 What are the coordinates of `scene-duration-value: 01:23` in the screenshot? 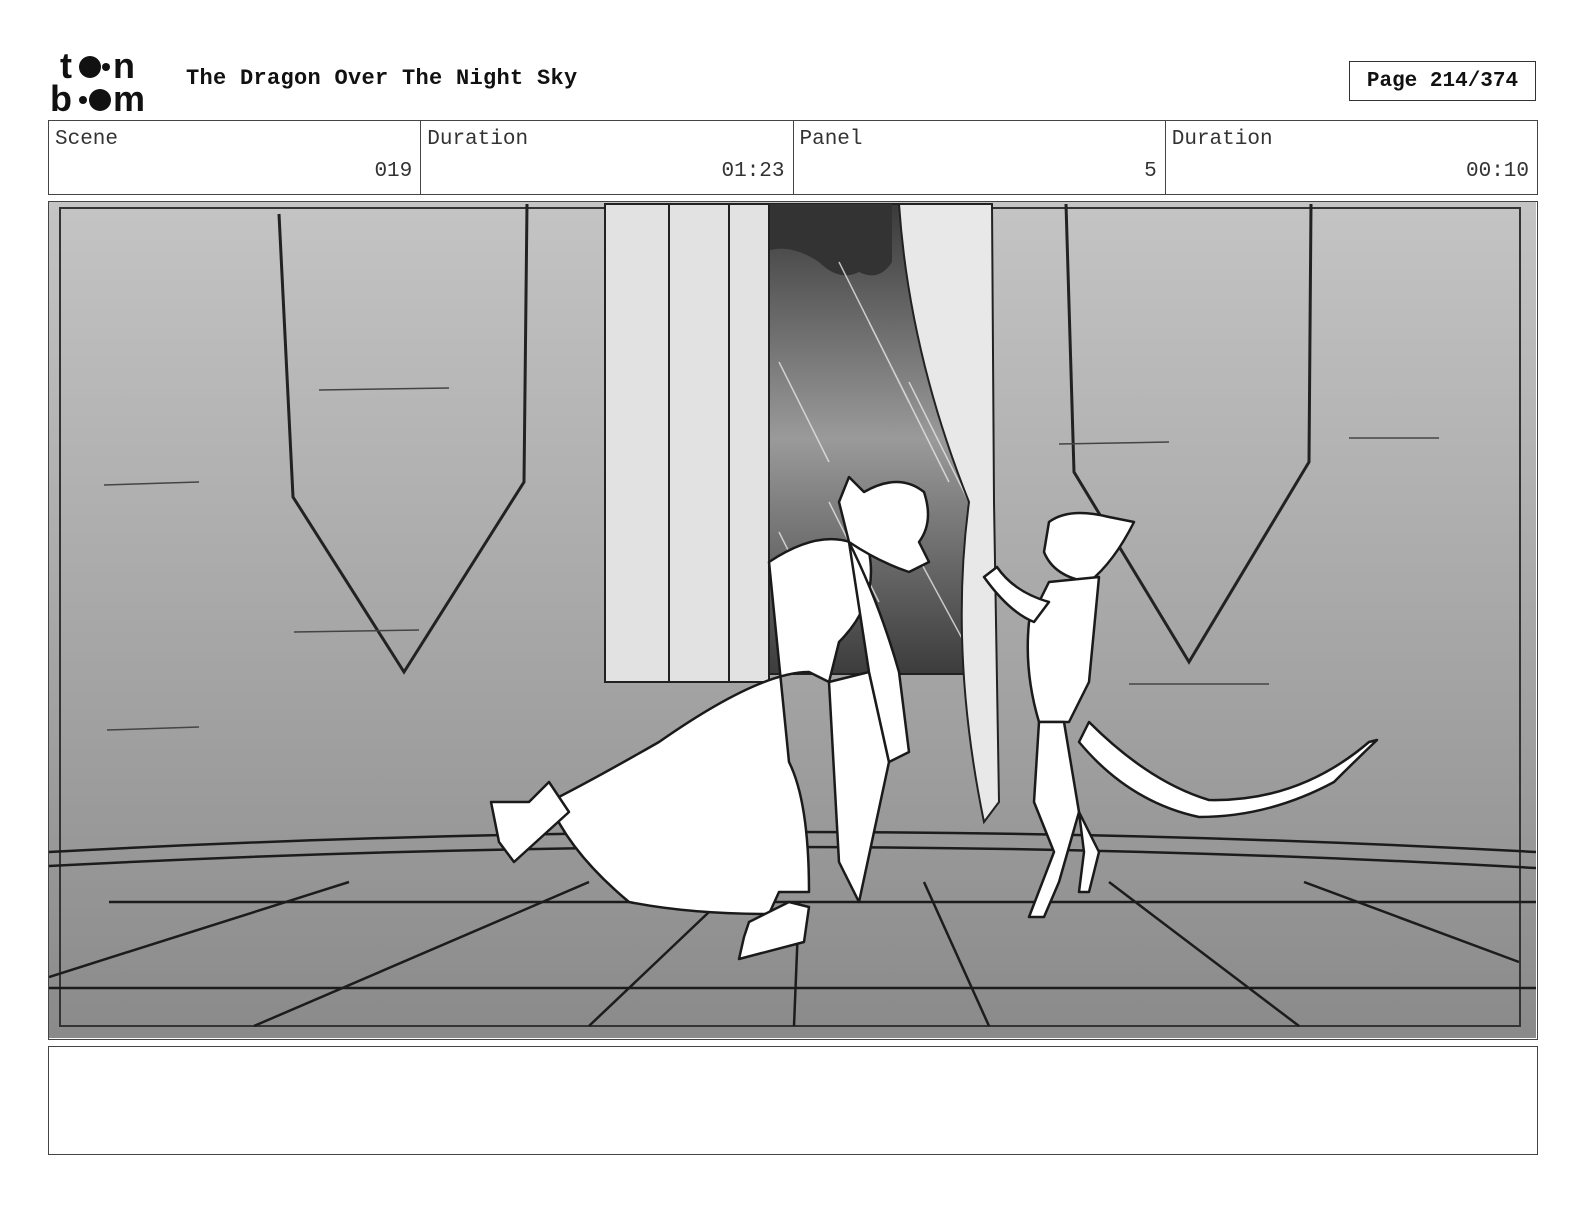 It's located at (753, 171).